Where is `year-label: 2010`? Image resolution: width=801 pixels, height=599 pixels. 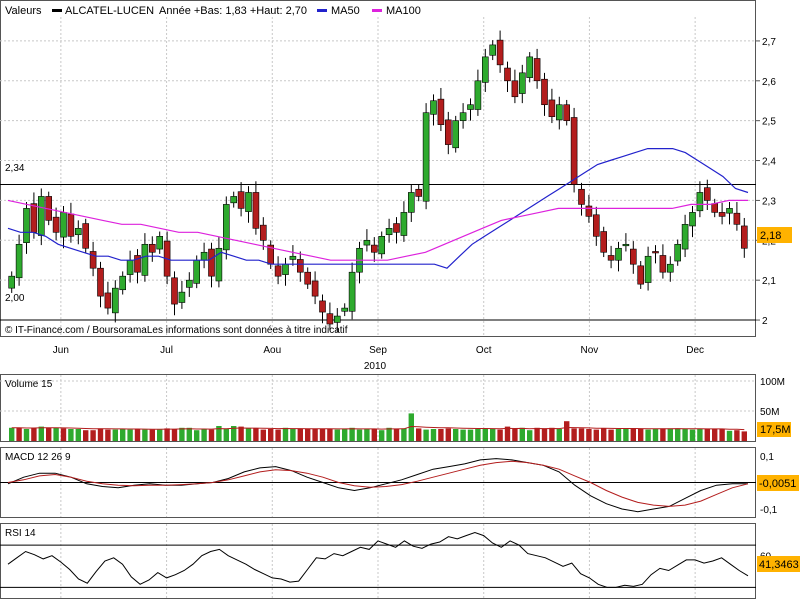 year-label: 2010 is located at coordinates (375, 366).